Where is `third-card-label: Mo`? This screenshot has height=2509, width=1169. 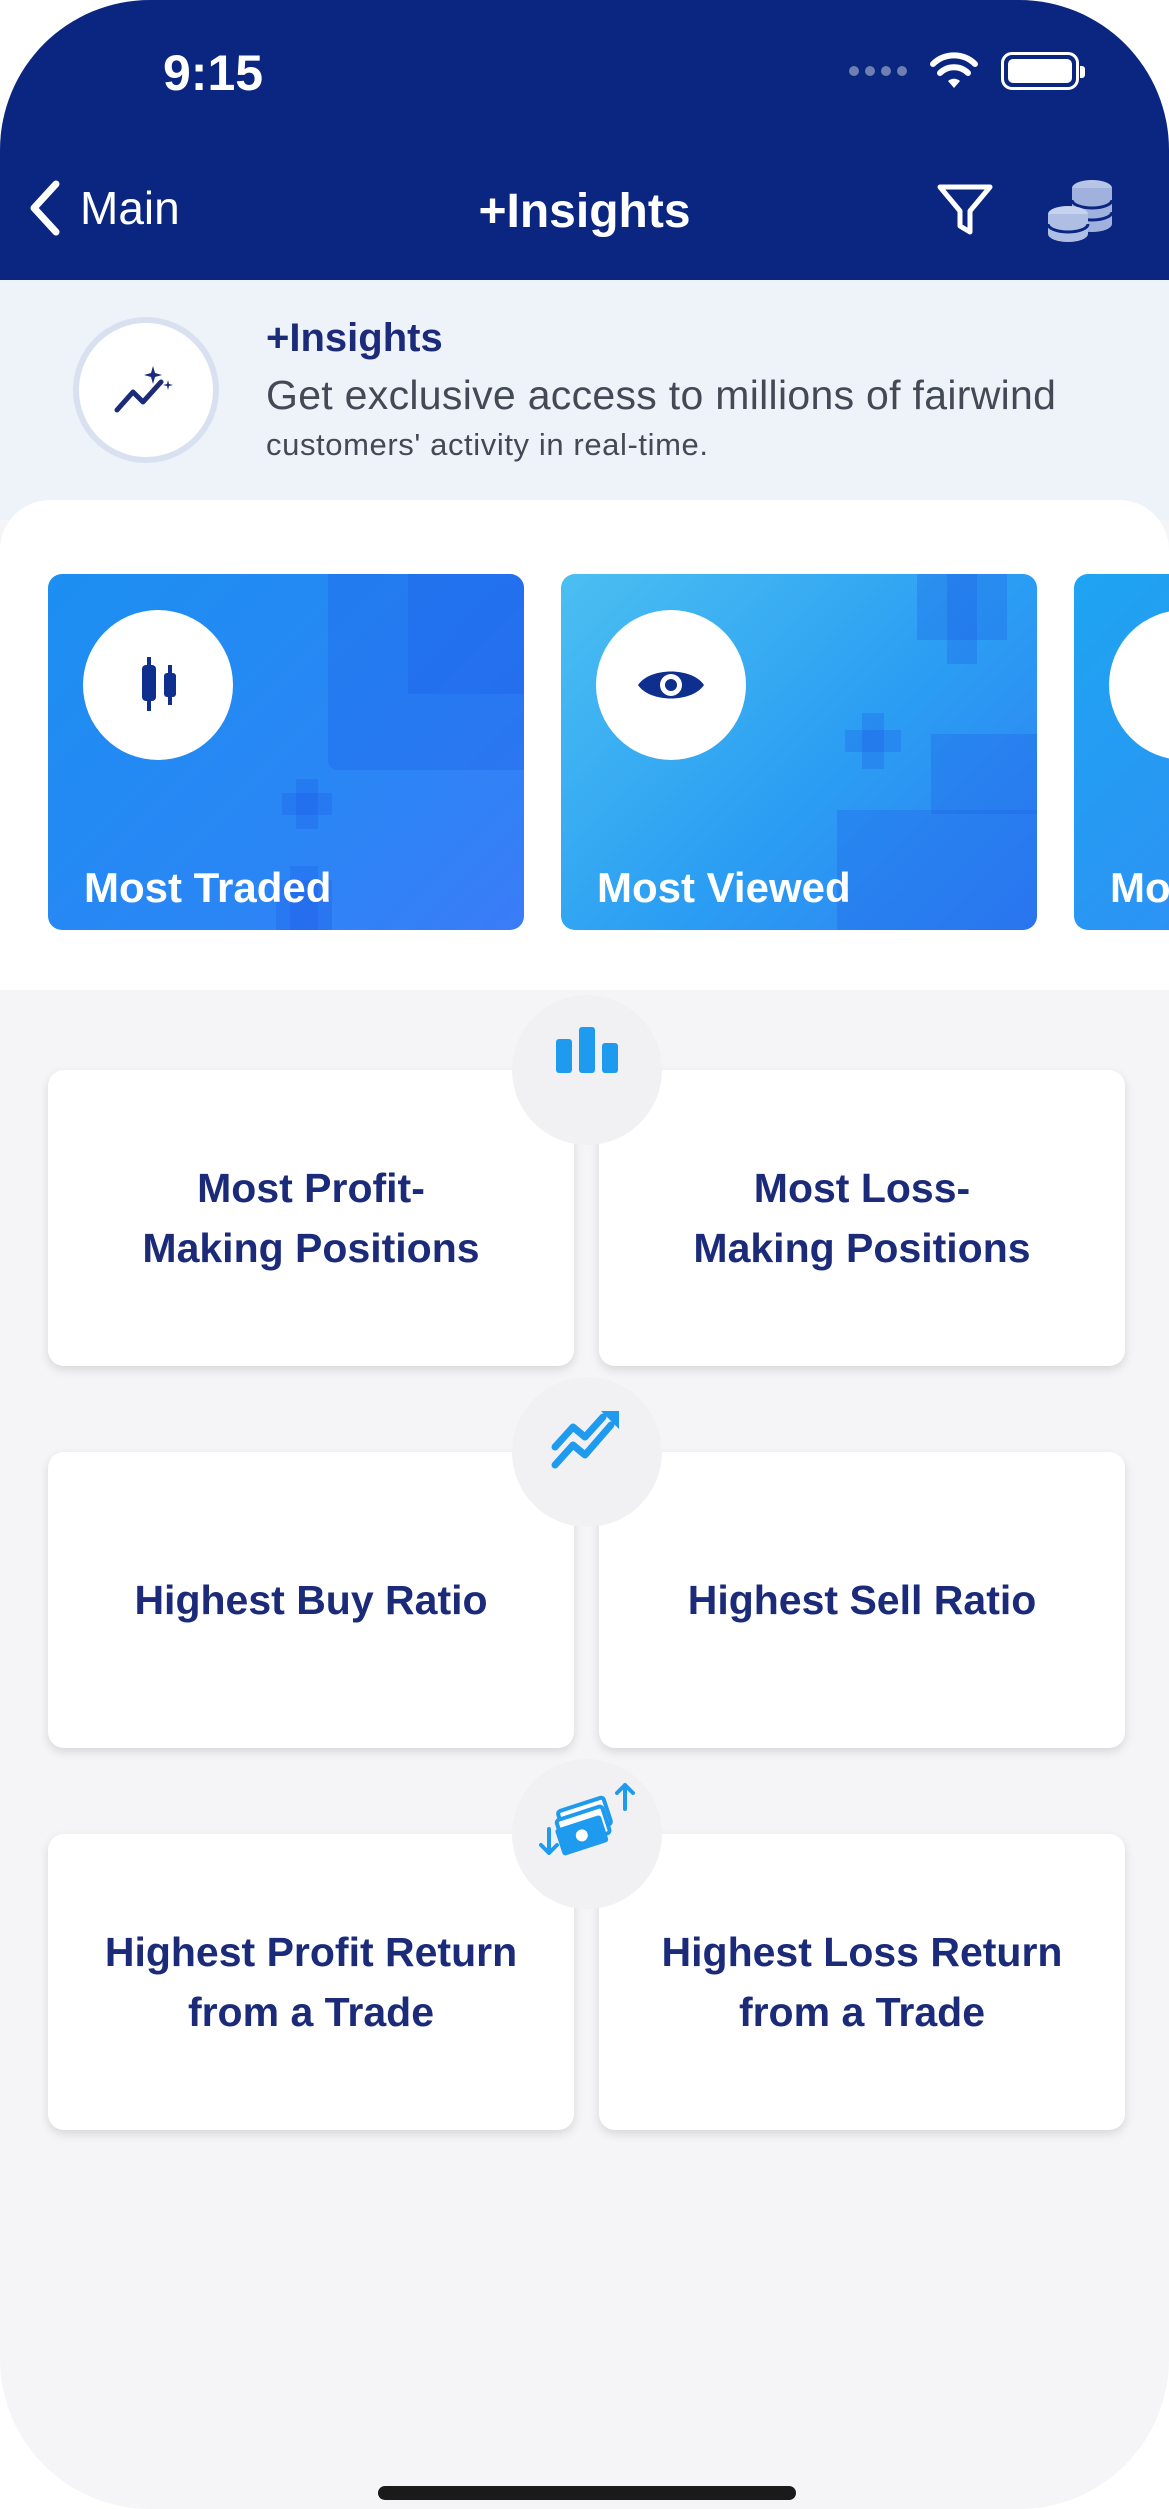 third-card-label: Mo is located at coordinates (1139, 887).